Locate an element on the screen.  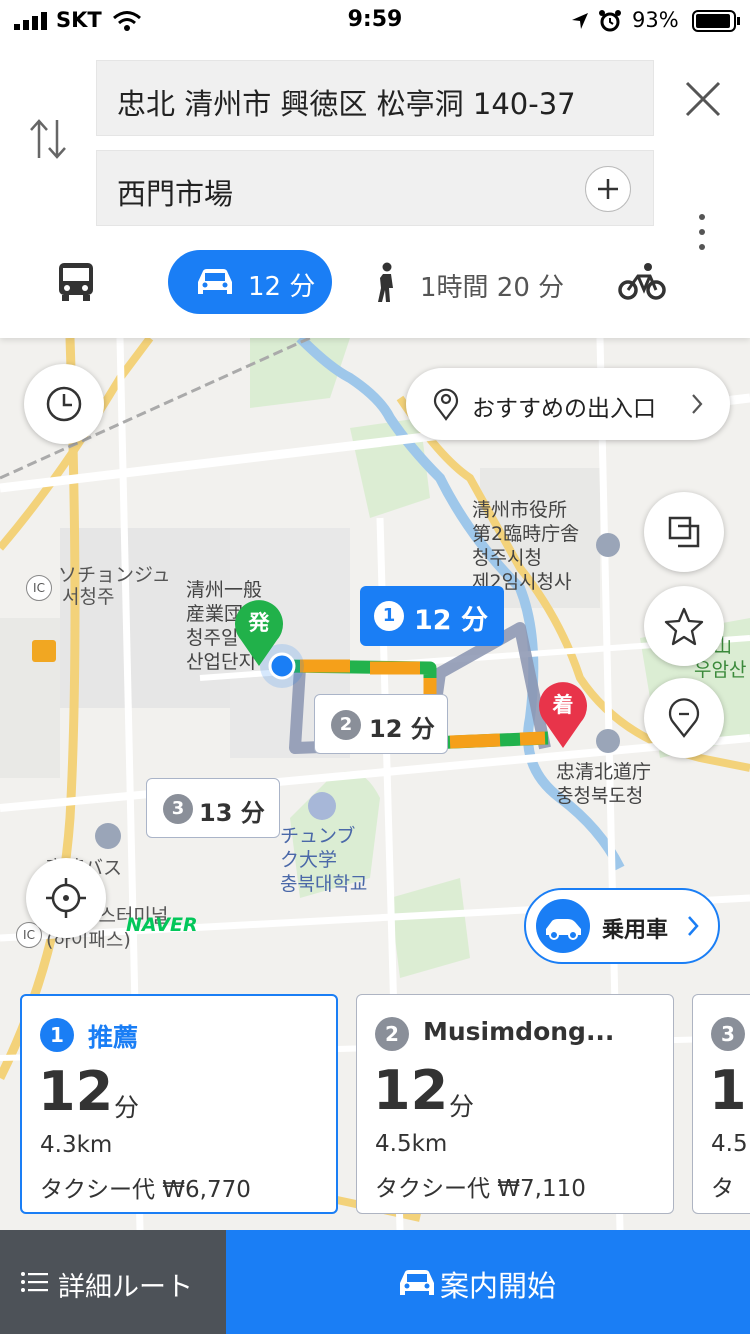
route-fare: タ is located at coordinates (722, 1189).